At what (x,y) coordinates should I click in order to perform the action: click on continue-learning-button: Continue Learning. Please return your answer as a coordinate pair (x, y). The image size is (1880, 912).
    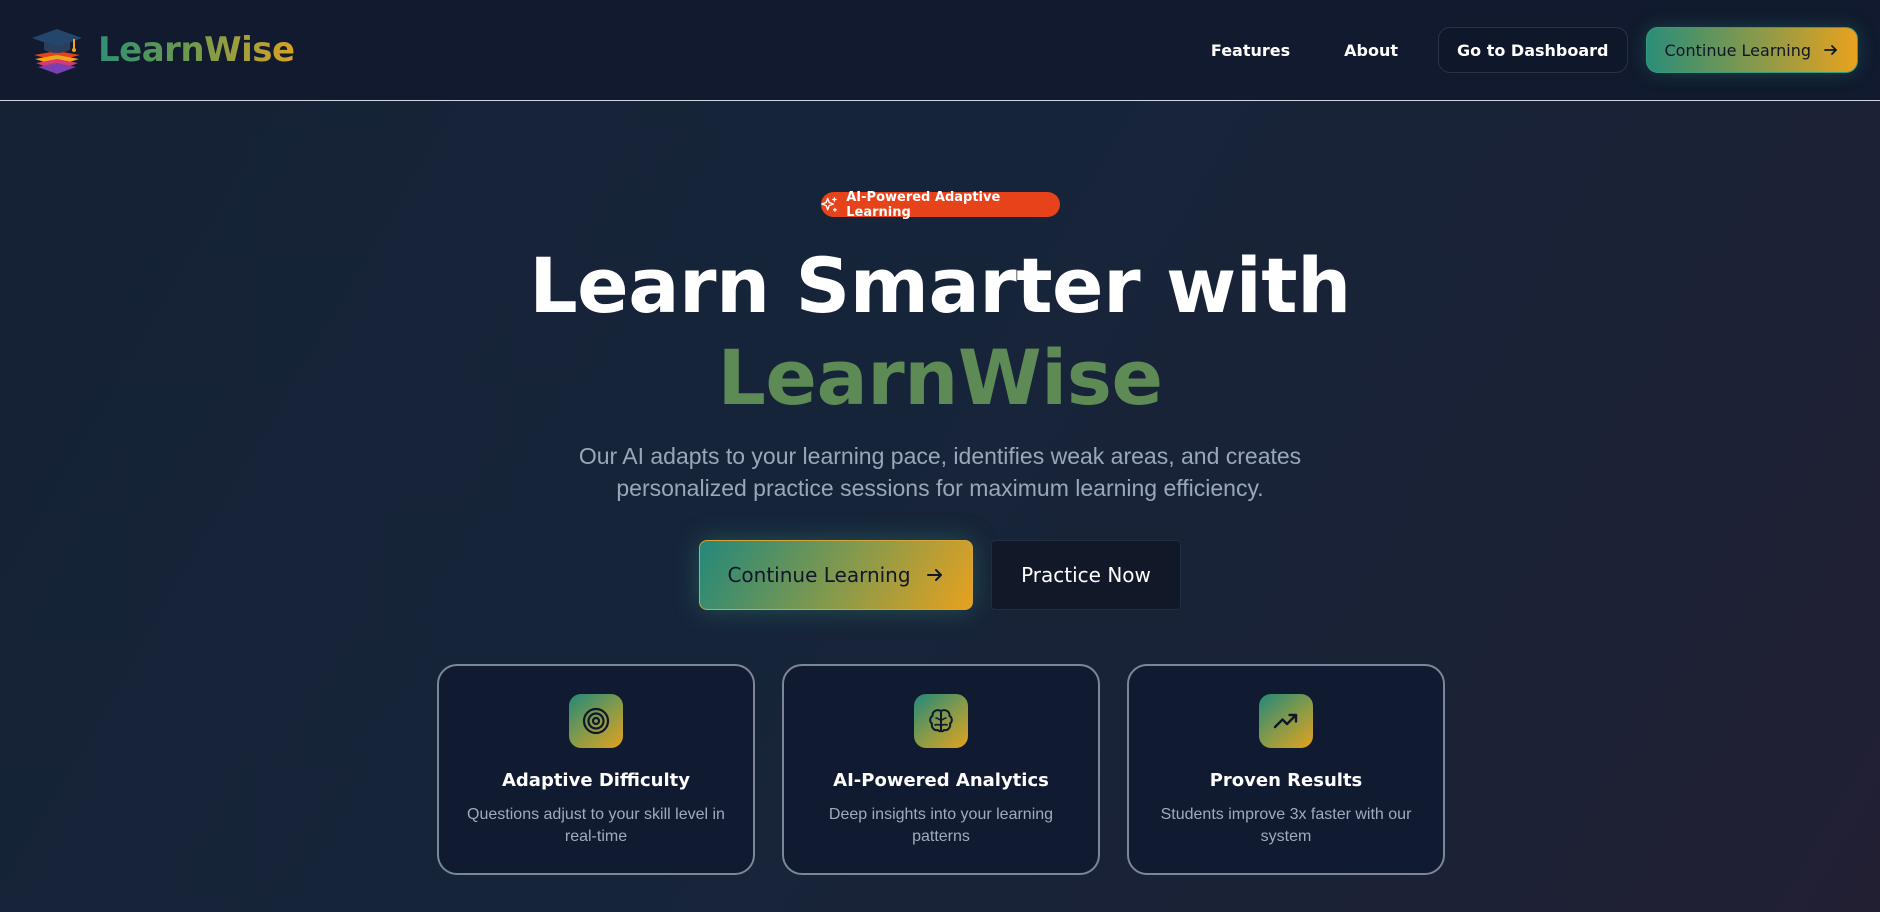
    Looking at the image, I should click on (836, 575).